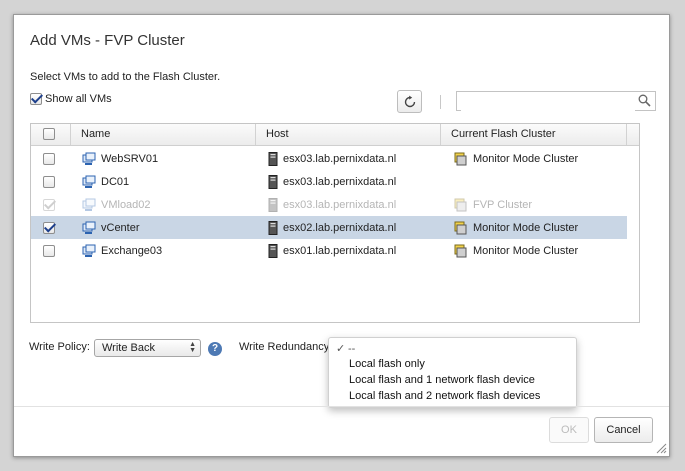 The height and width of the screenshot is (471, 685). I want to click on write-policy-value: Write Back, so click(128, 348).